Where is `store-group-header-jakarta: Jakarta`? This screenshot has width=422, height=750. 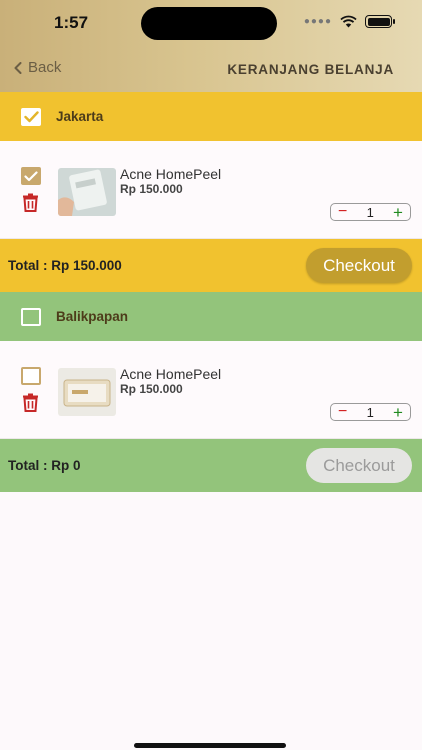
store-group-header-jakarta: Jakarta is located at coordinates (211, 116).